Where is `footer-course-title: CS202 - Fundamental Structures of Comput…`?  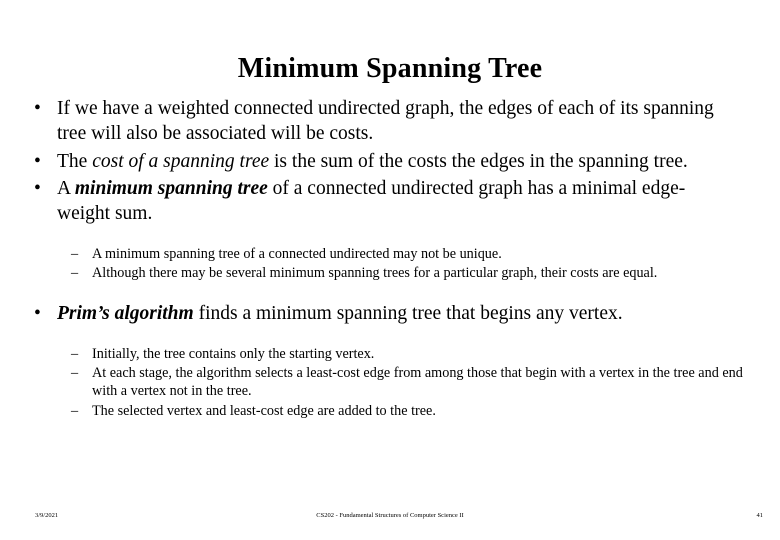
footer-course-title: CS202 - Fundamental Structures of Comput… is located at coordinates (390, 515).